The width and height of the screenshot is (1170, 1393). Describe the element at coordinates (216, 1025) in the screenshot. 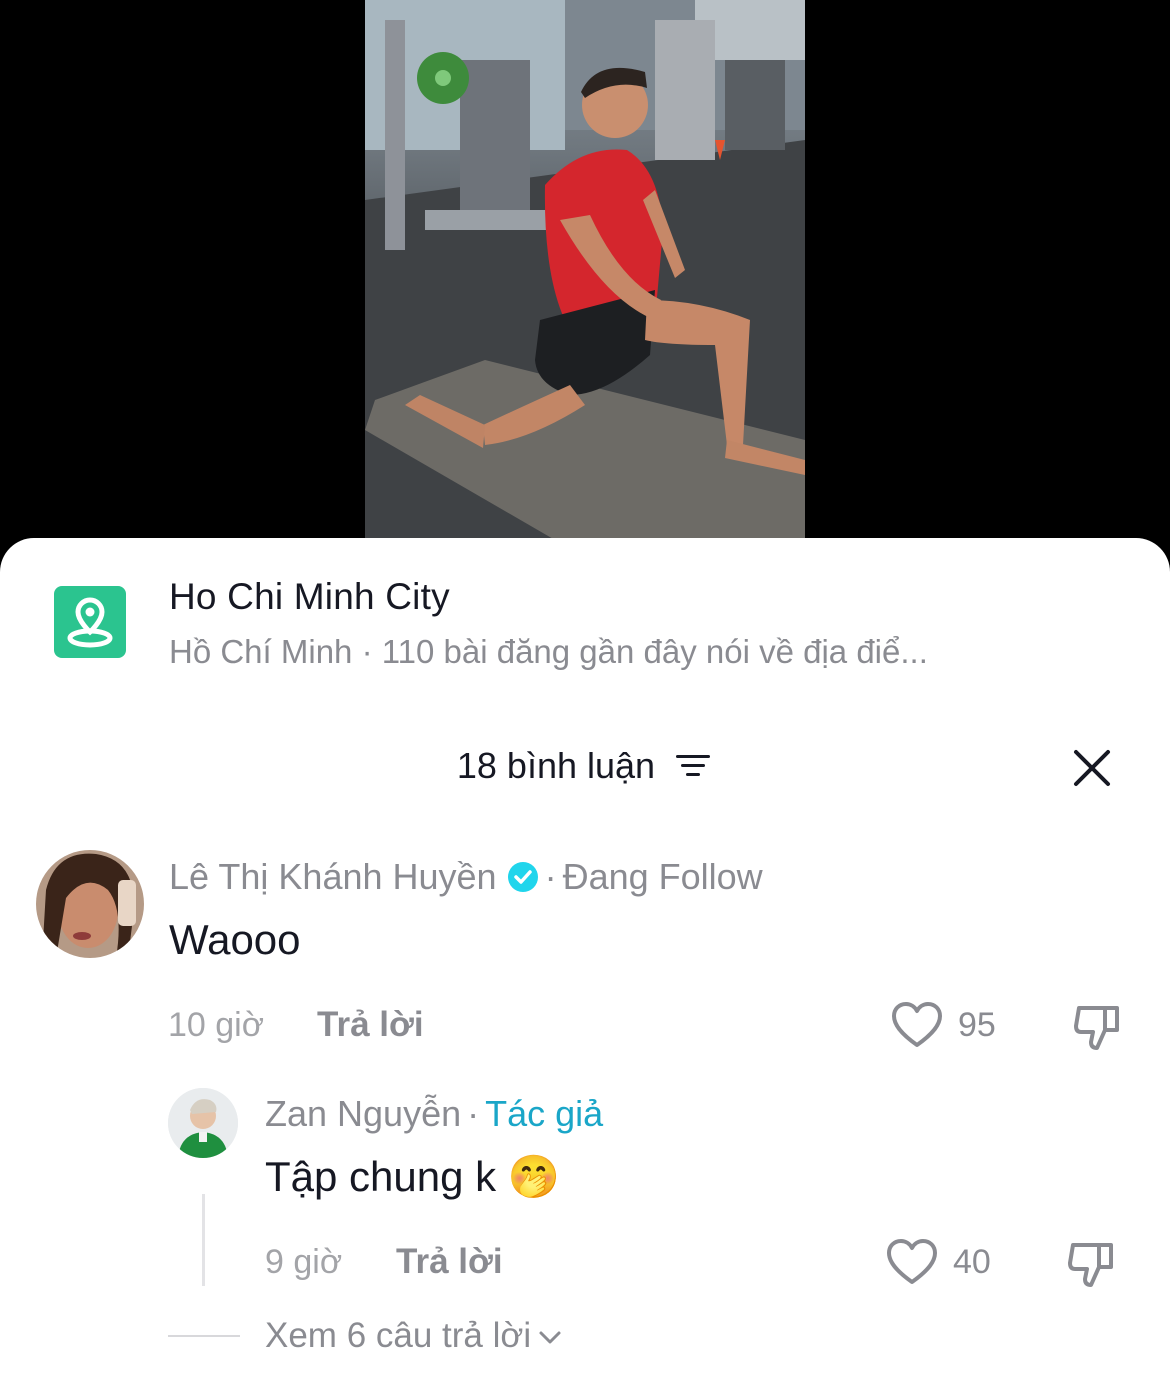

I see `comment-time: 10 giờ` at that location.